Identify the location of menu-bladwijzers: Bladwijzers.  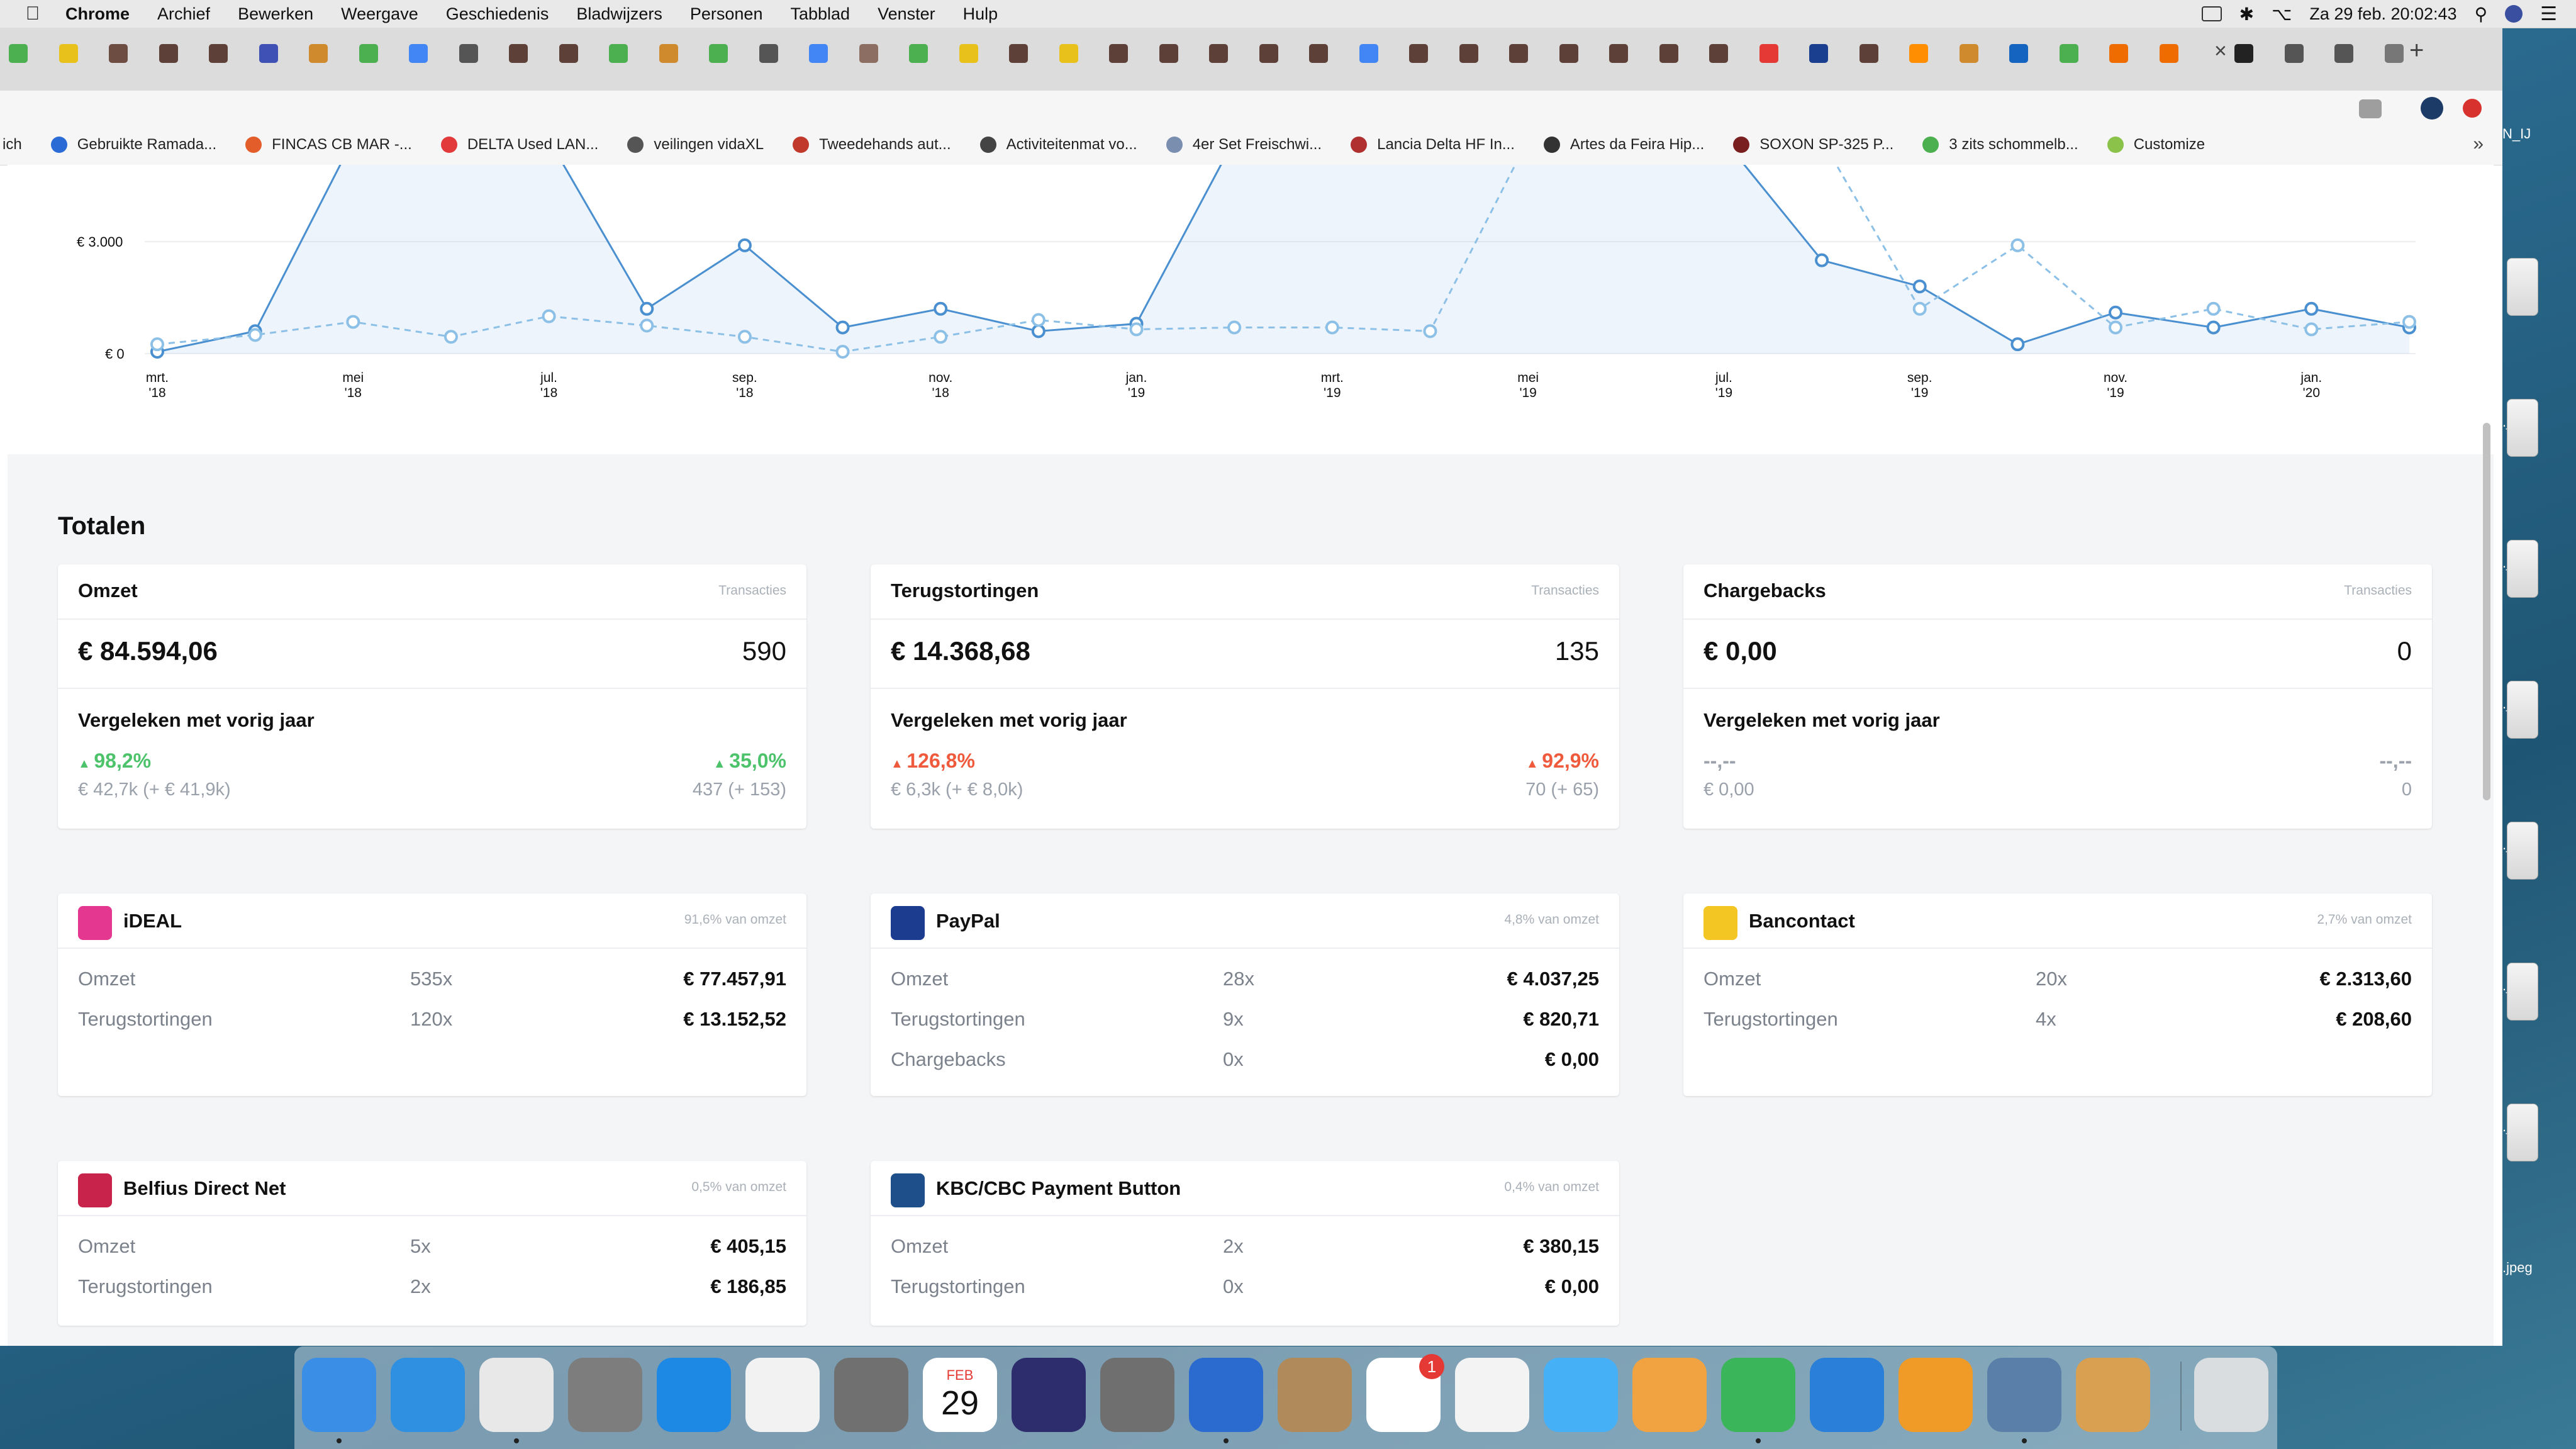
(619, 14).